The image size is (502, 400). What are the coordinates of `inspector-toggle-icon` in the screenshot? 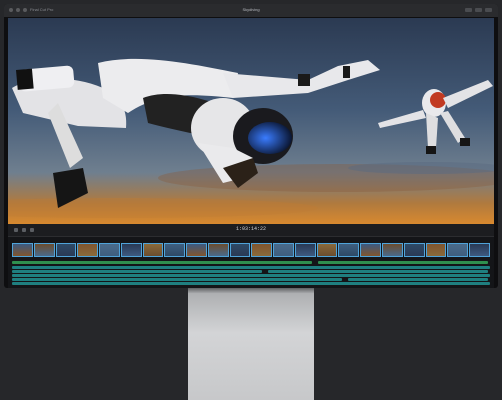 It's located at (478, 10).